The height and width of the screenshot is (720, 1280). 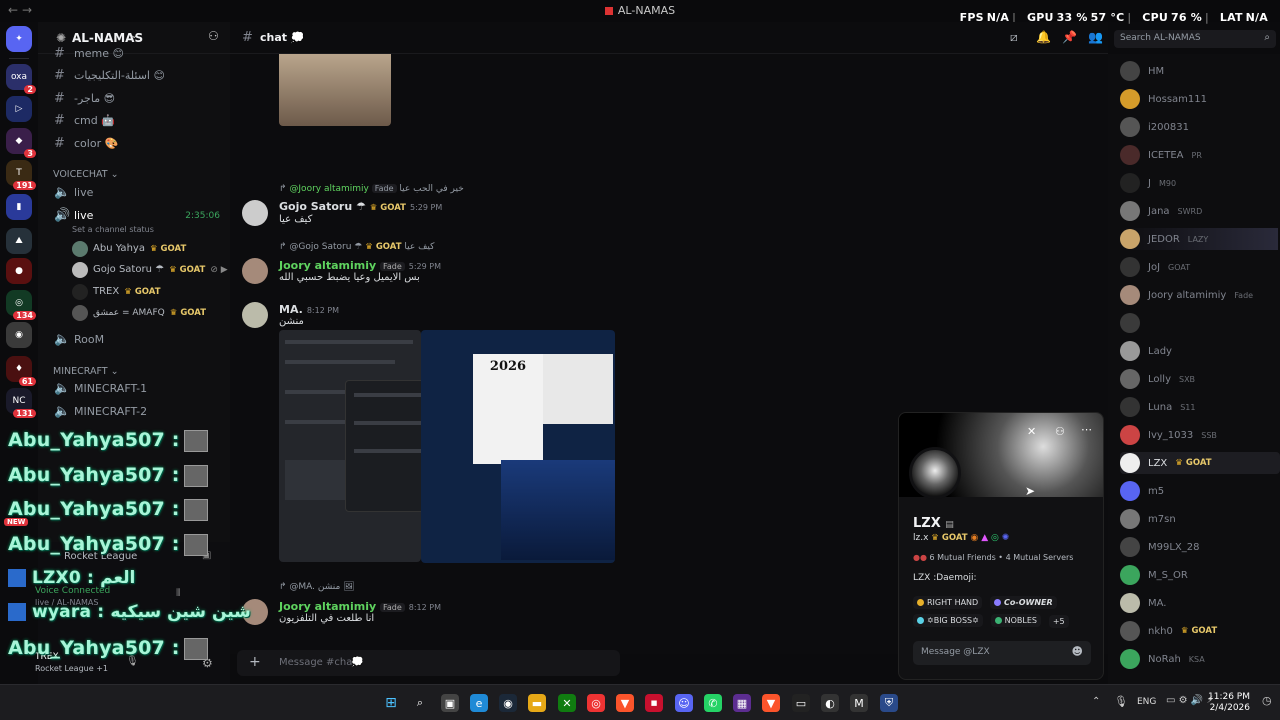 What do you see at coordinates (178, 593) in the screenshot?
I see `noise-suppression-icon: ⦀` at bounding box center [178, 593].